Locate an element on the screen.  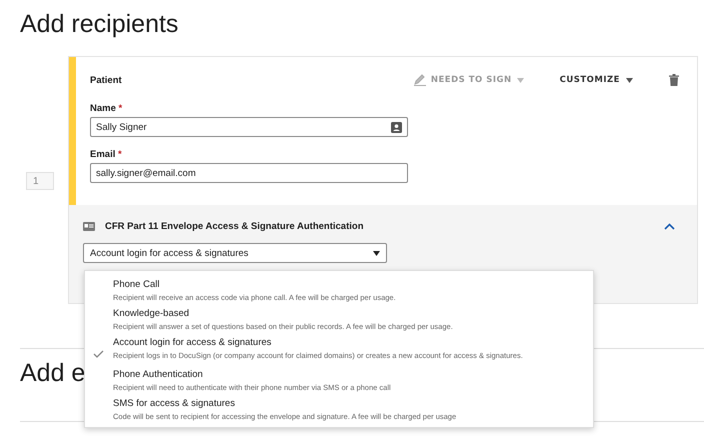
customize-dropdown: CUSTOMIZE is located at coordinates (596, 80).